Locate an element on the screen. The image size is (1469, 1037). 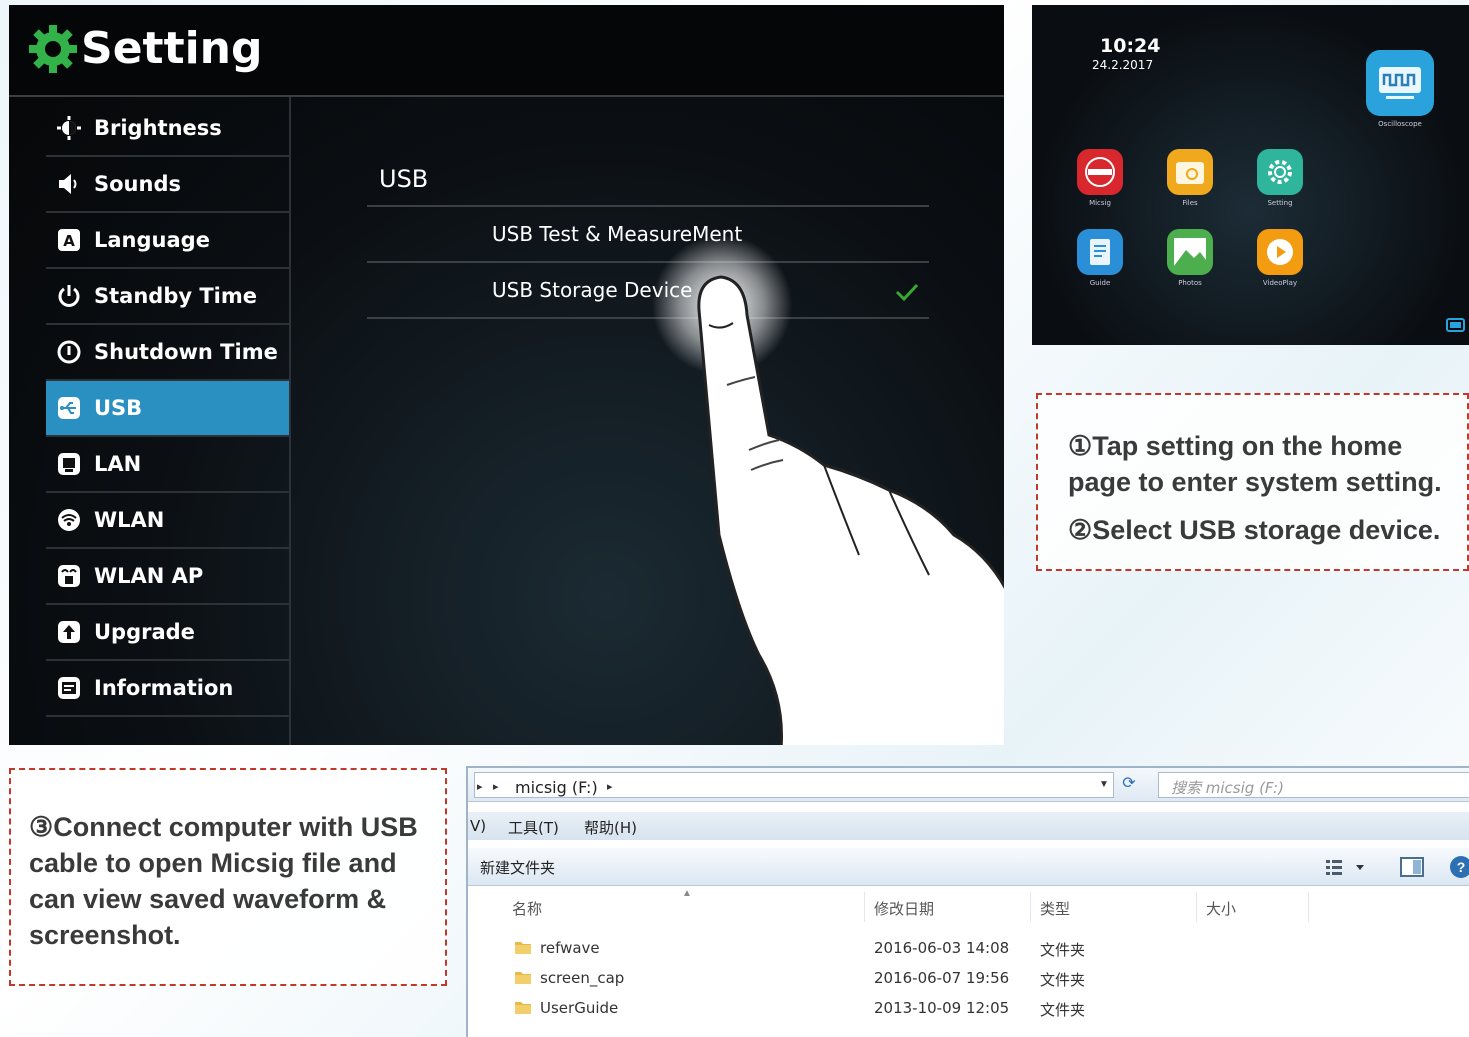
menu-label: WLAN is located at coordinates (129, 520).